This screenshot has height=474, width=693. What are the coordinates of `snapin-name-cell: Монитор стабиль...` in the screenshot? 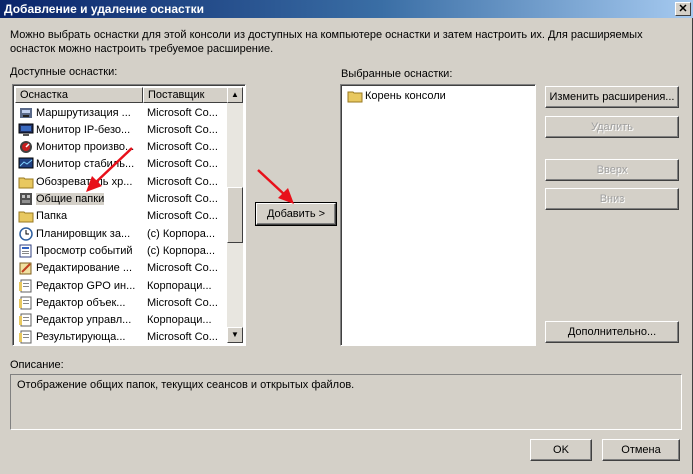 It's located at (79, 164).